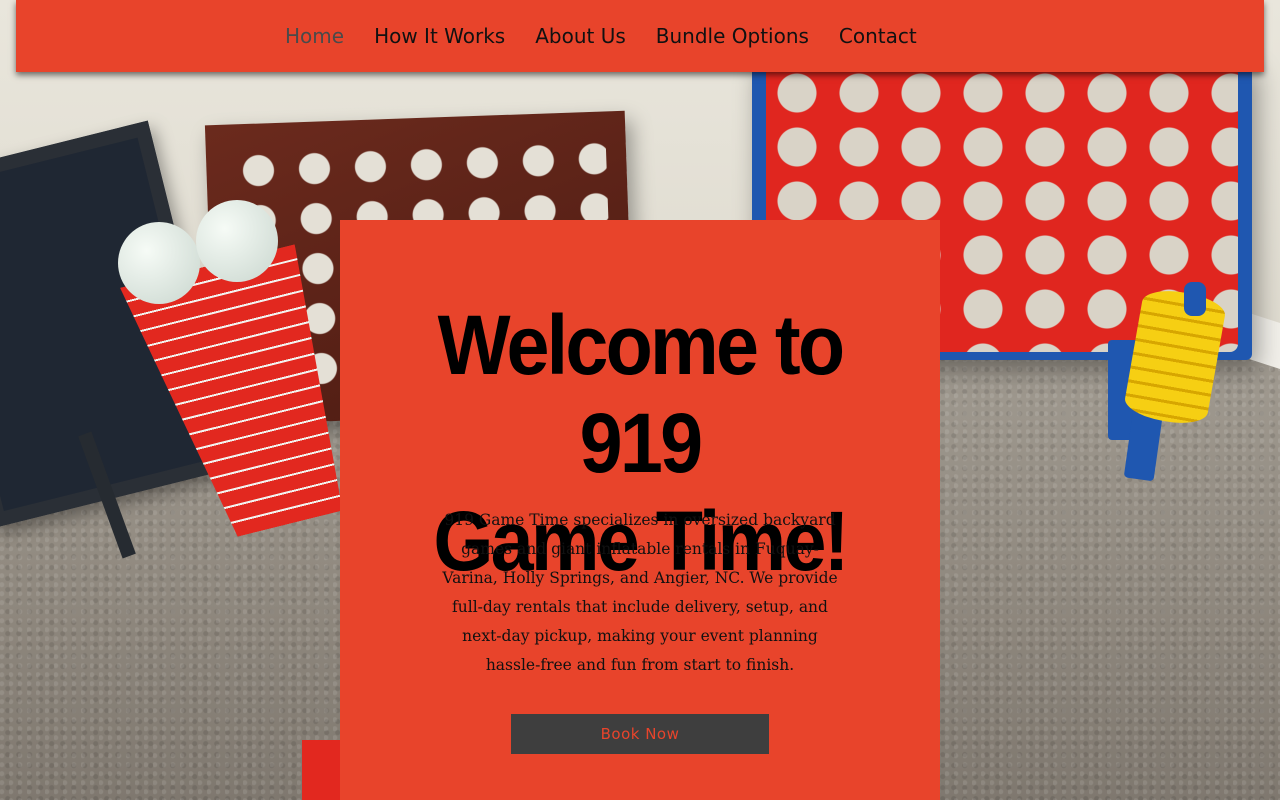 The height and width of the screenshot is (800, 1280). What do you see at coordinates (640, 734) in the screenshot?
I see `book-now-button: Book Now` at bounding box center [640, 734].